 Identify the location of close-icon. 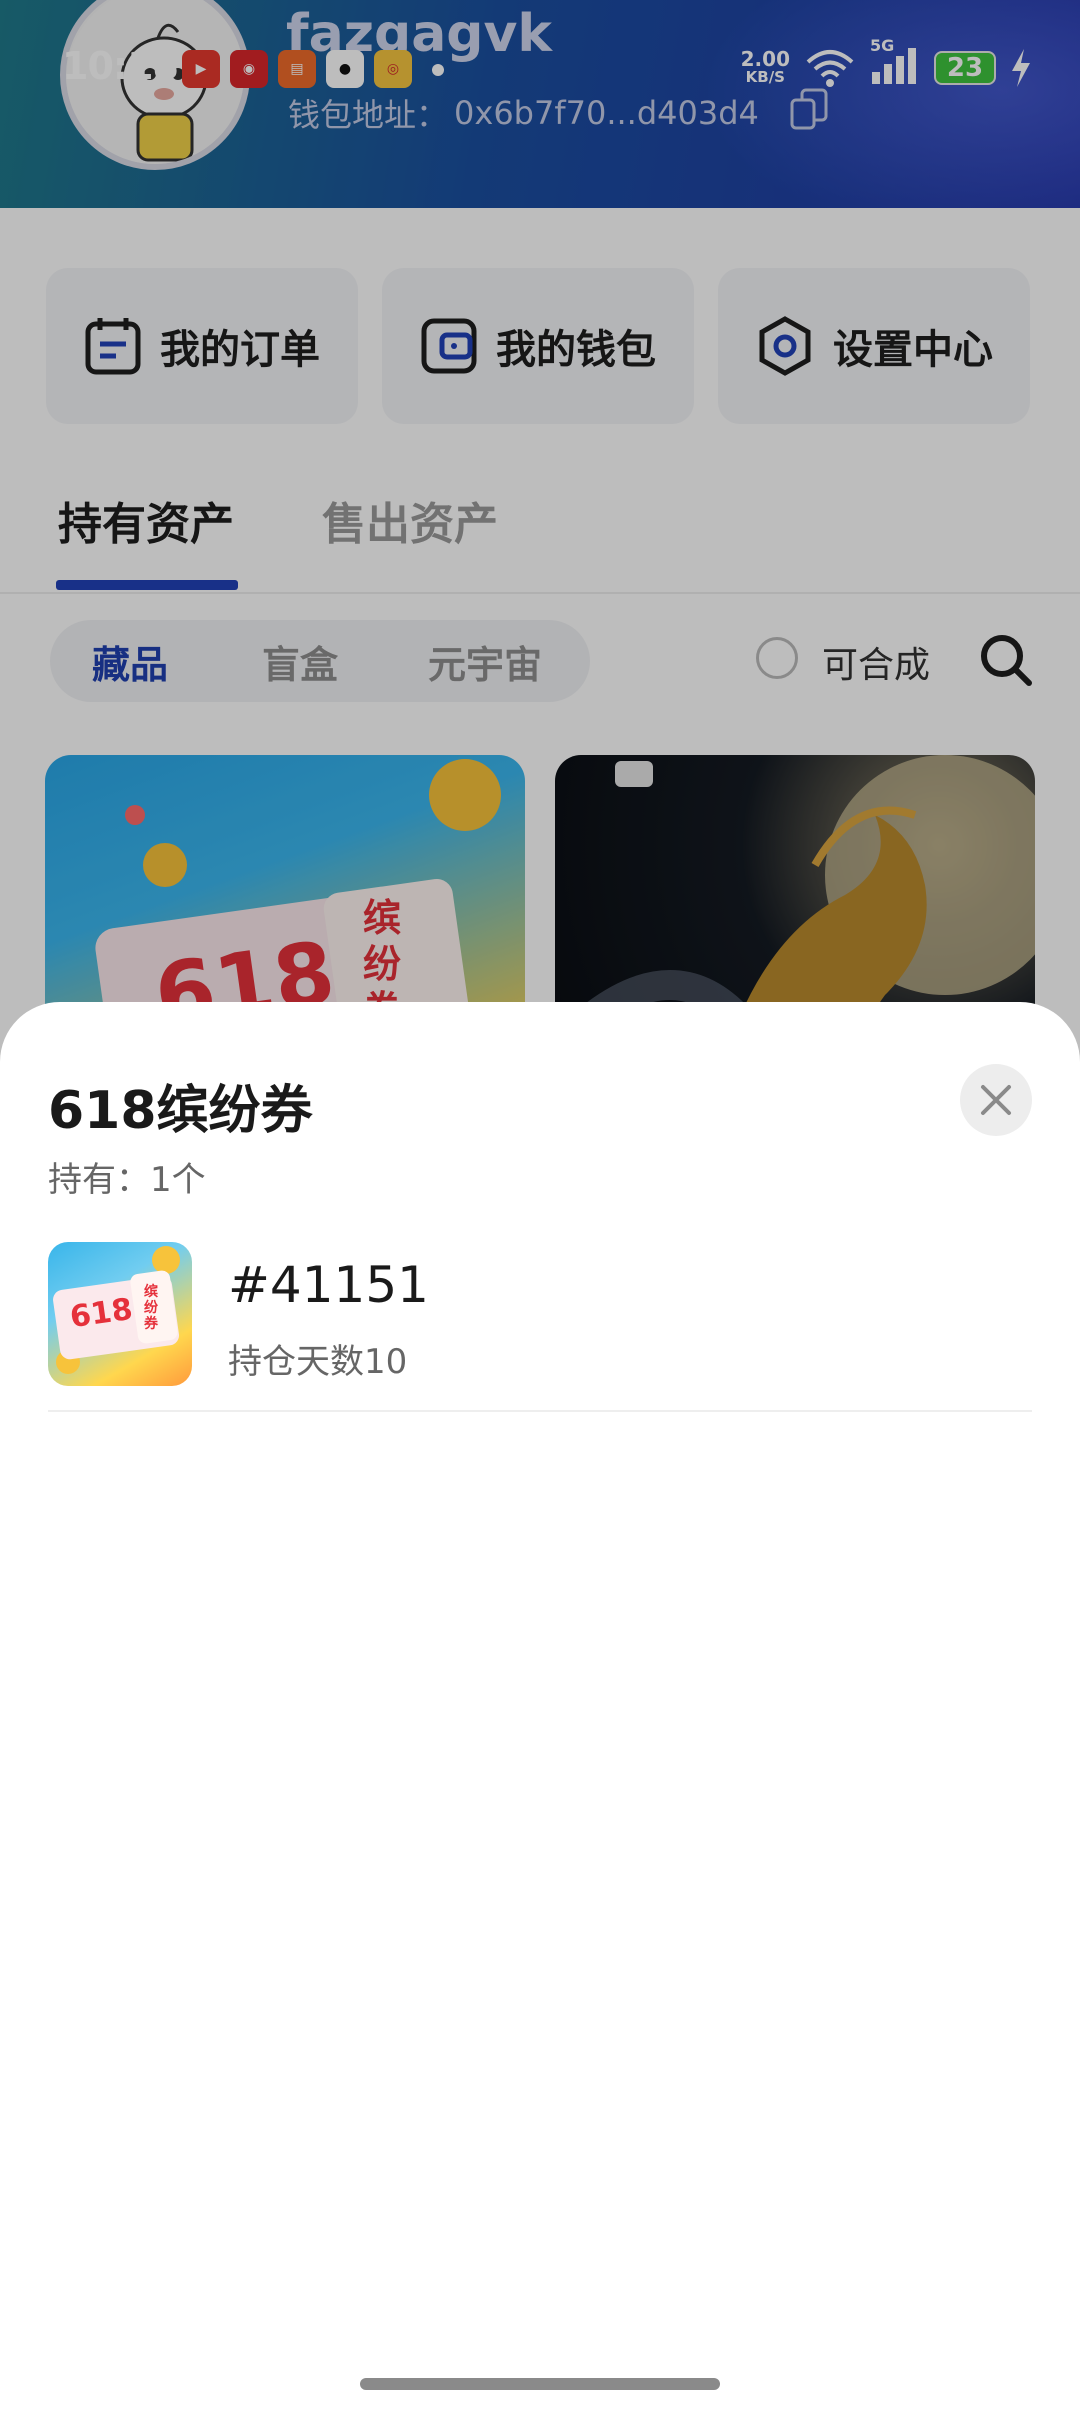
(996, 1100).